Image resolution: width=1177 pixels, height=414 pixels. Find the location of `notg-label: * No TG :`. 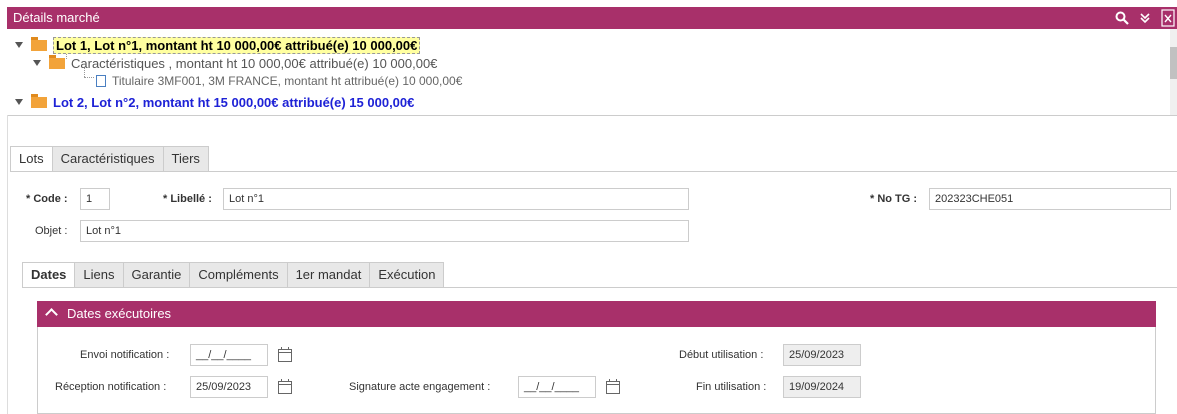

notg-label: * No TG : is located at coordinates (894, 199).